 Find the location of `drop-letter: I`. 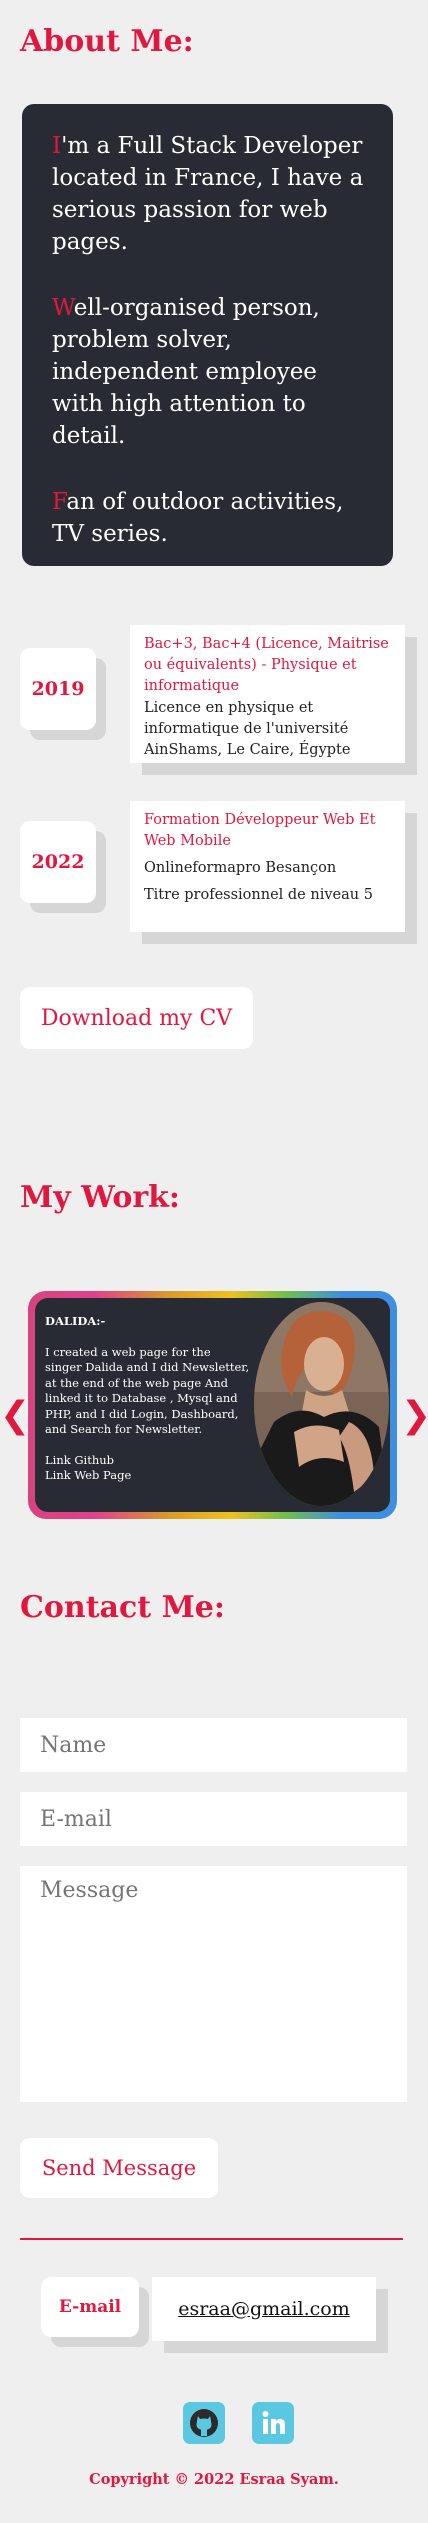

drop-letter: I is located at coordinates (57, 146).